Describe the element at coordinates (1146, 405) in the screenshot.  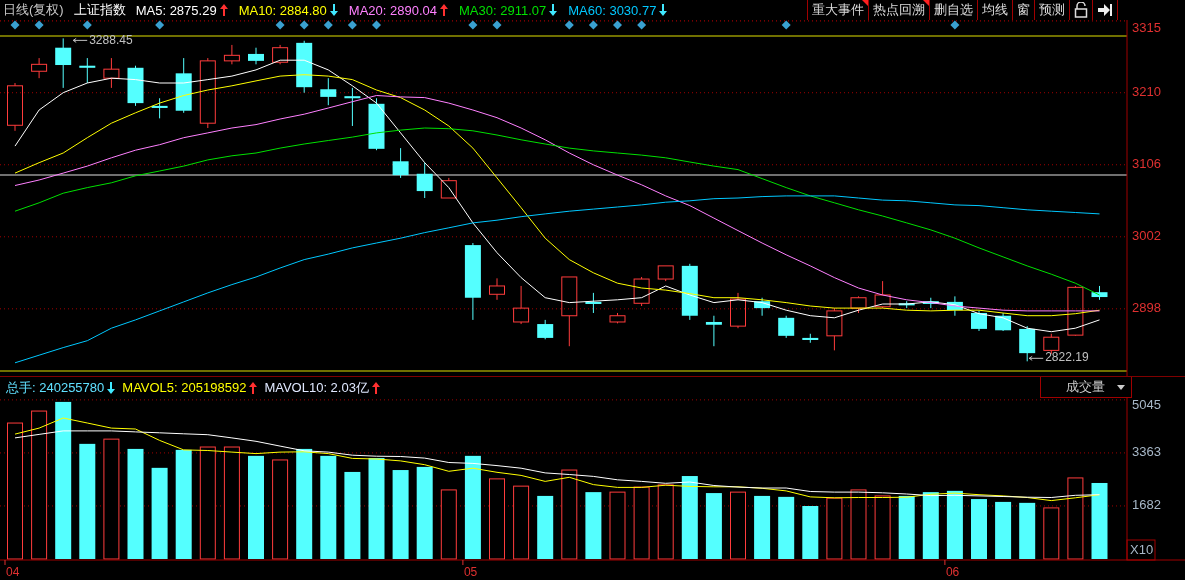
I see `axis-label: 5045` at that location.